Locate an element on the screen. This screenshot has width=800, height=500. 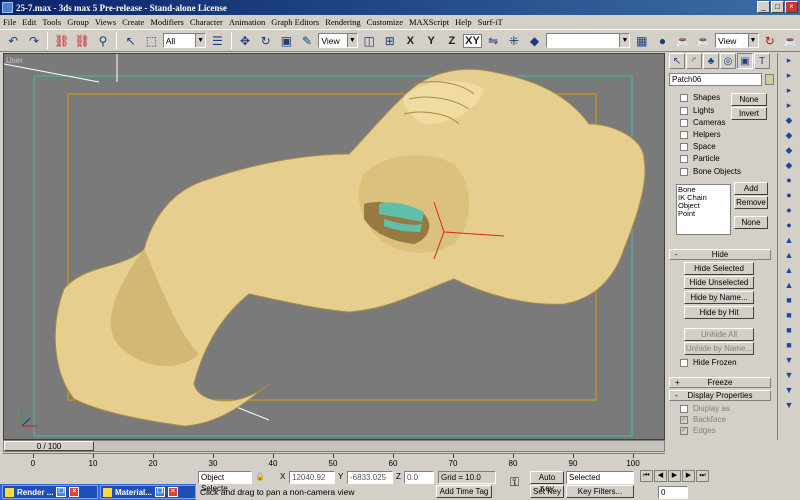
hide-shapes-checkbox: Shapes is located at coordinates (700, 97).